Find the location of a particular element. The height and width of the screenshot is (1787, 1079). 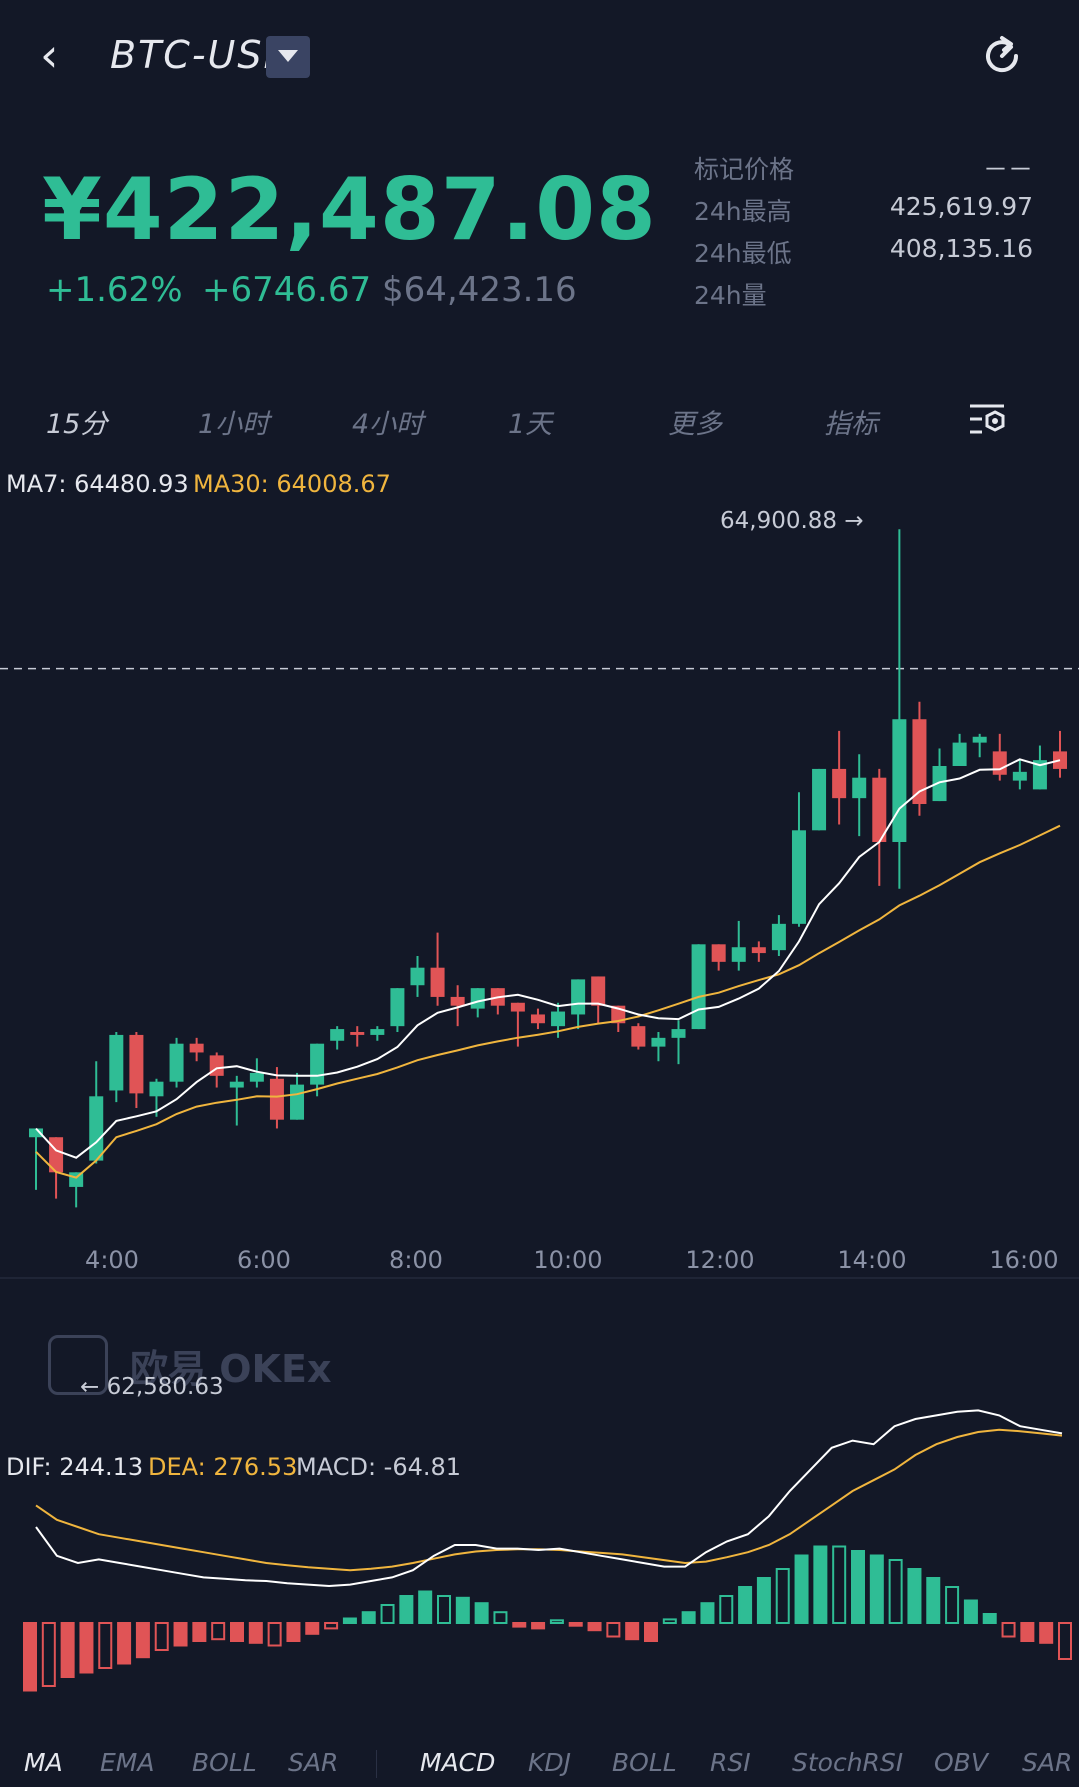

sub-indicator-kdj: KDJ is located at coordinates (549, 1762).